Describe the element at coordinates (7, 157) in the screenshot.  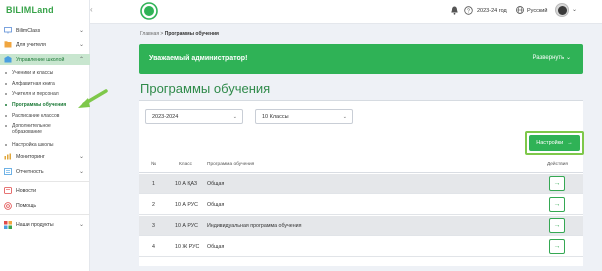
I see `chart-icon` at that location.